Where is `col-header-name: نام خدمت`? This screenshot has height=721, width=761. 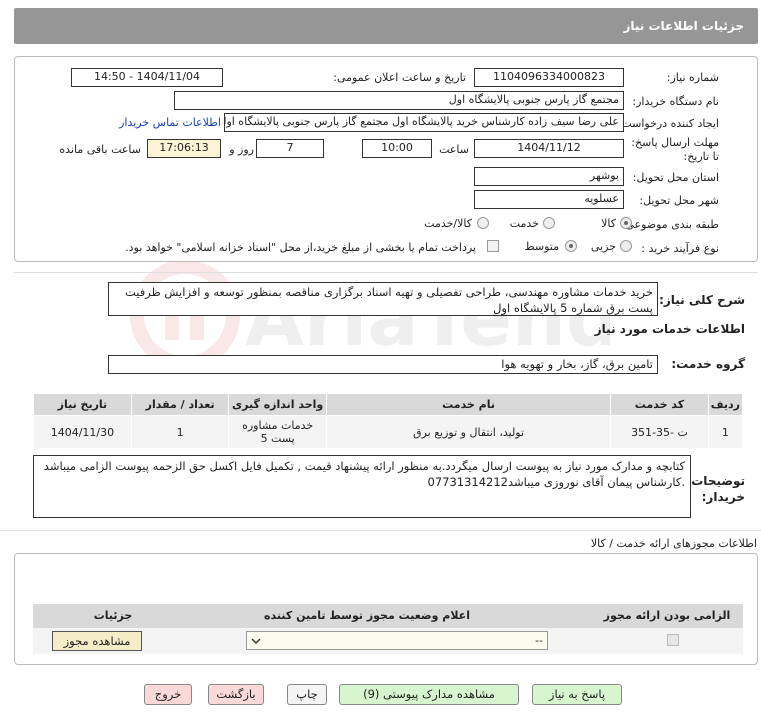
col-header-name: نام خدمت is located at coordinates (468, 404).